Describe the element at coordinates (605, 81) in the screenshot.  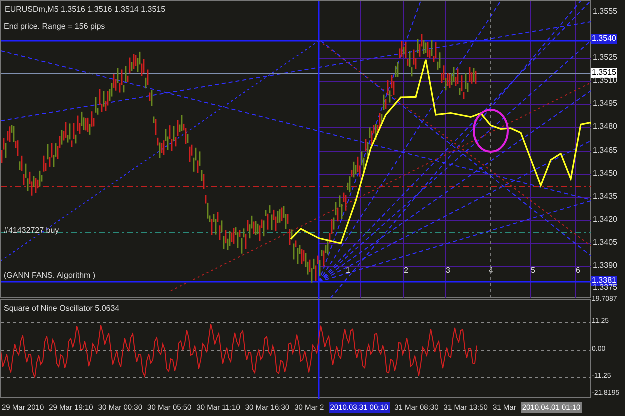
I see `price-label: 1.3510` at that location.